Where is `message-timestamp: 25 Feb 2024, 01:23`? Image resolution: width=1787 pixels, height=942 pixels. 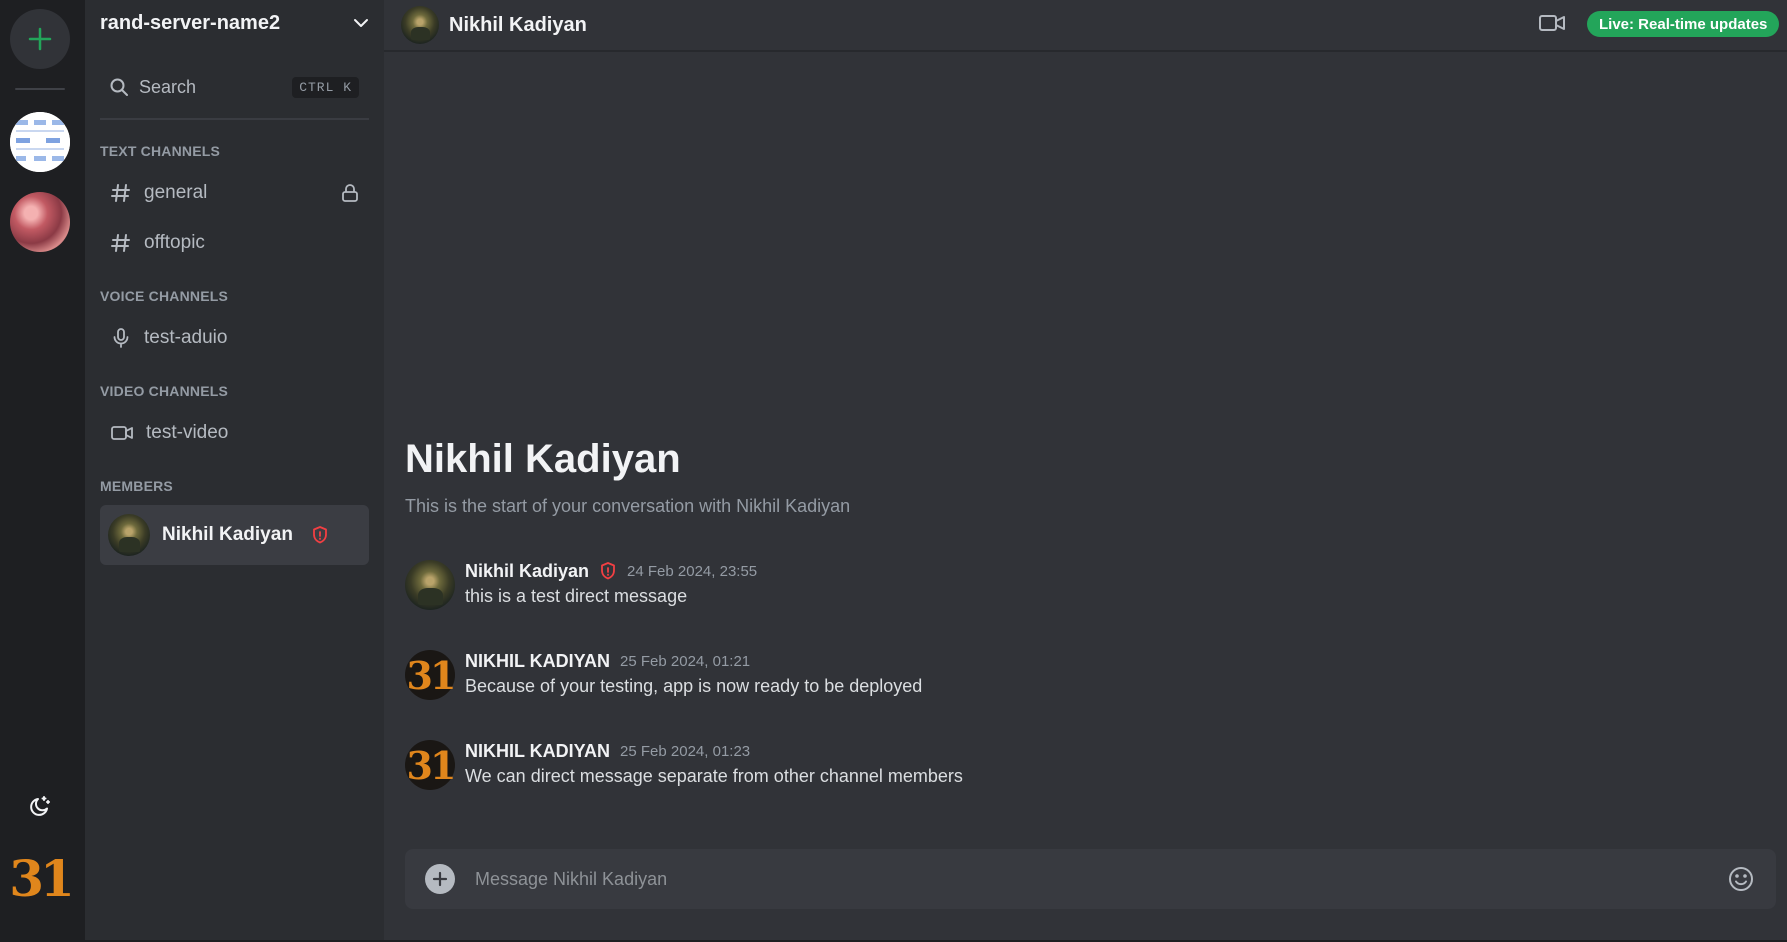
message-timestamp: 25 Feb 2024, 01:23 is located at coordinates (685, 751).